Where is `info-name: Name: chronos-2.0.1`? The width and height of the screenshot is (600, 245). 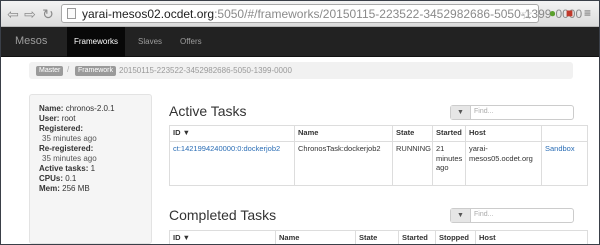 info-name: Name: chronos-2.0.1 is located at coordinates (77, 108).